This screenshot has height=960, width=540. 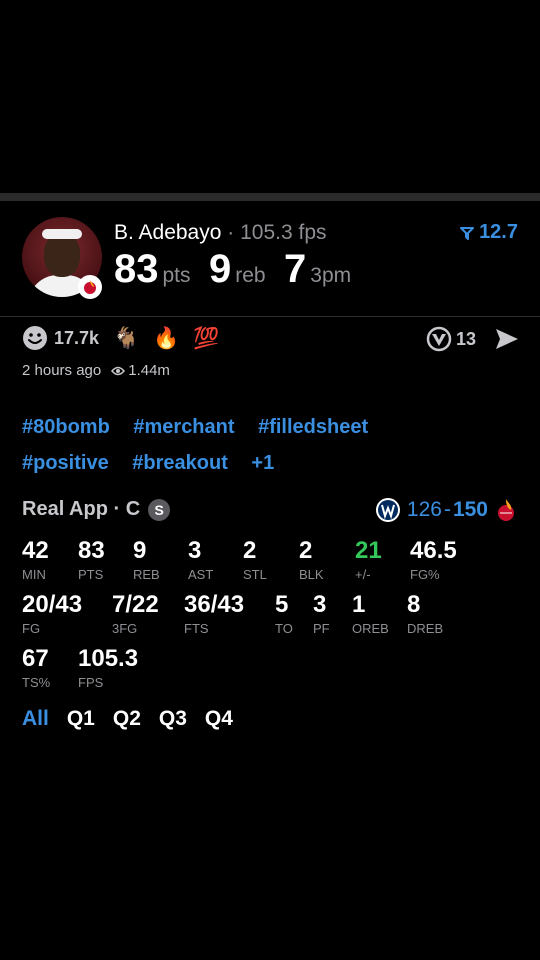 What do you see at coordinates (370, 613) in the screenshot?
I see `stat-cell: 1 OREB` at bounding box center [370, 613].